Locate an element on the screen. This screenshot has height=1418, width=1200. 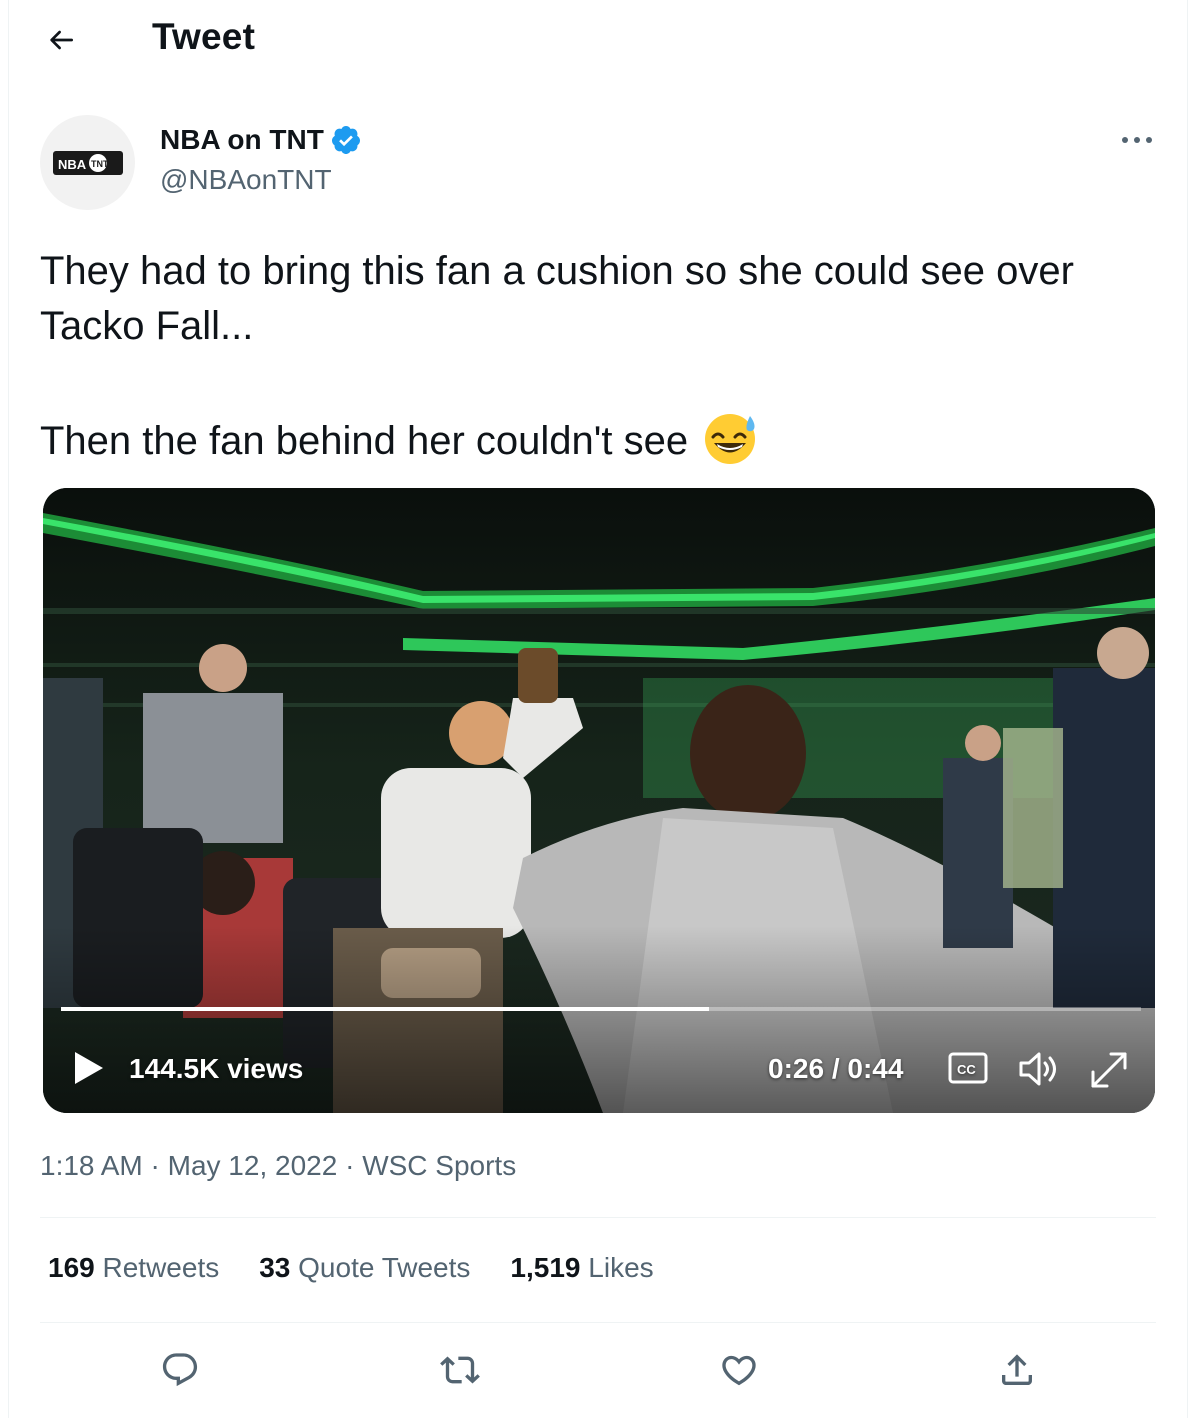
captions-button: CC is located at coordinates (968, 1068).